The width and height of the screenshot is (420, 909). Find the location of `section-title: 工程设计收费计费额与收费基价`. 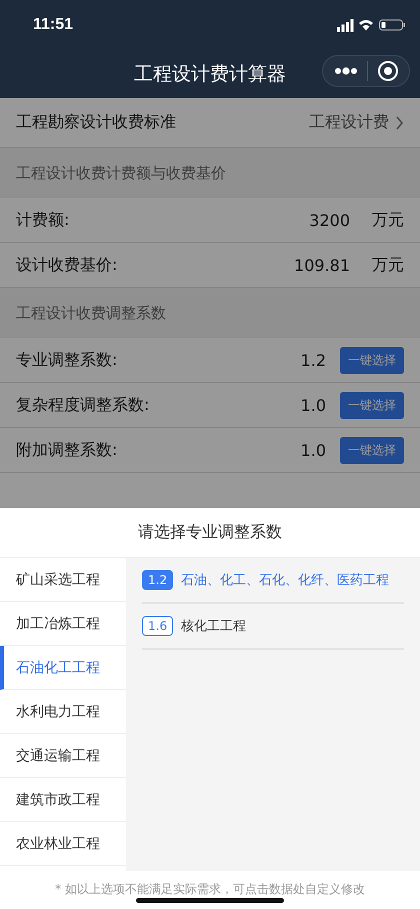

section-title: 工程设计收费计费额与收费基价 is located at coordinates (121, 173).